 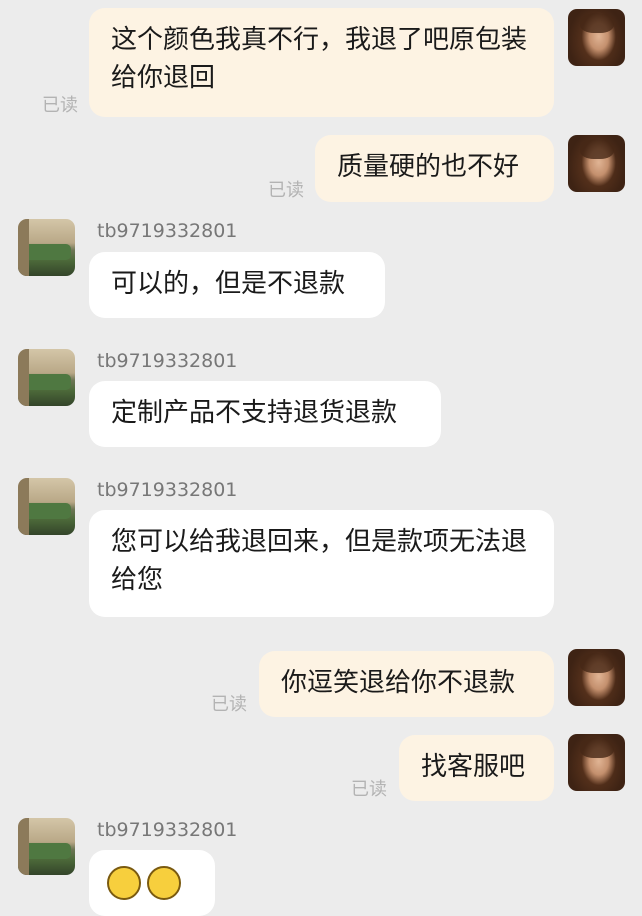 I want to click on message-text: 这个颜色我真不行，我退了吧原包装给你退回, so click(x=319, y=59).